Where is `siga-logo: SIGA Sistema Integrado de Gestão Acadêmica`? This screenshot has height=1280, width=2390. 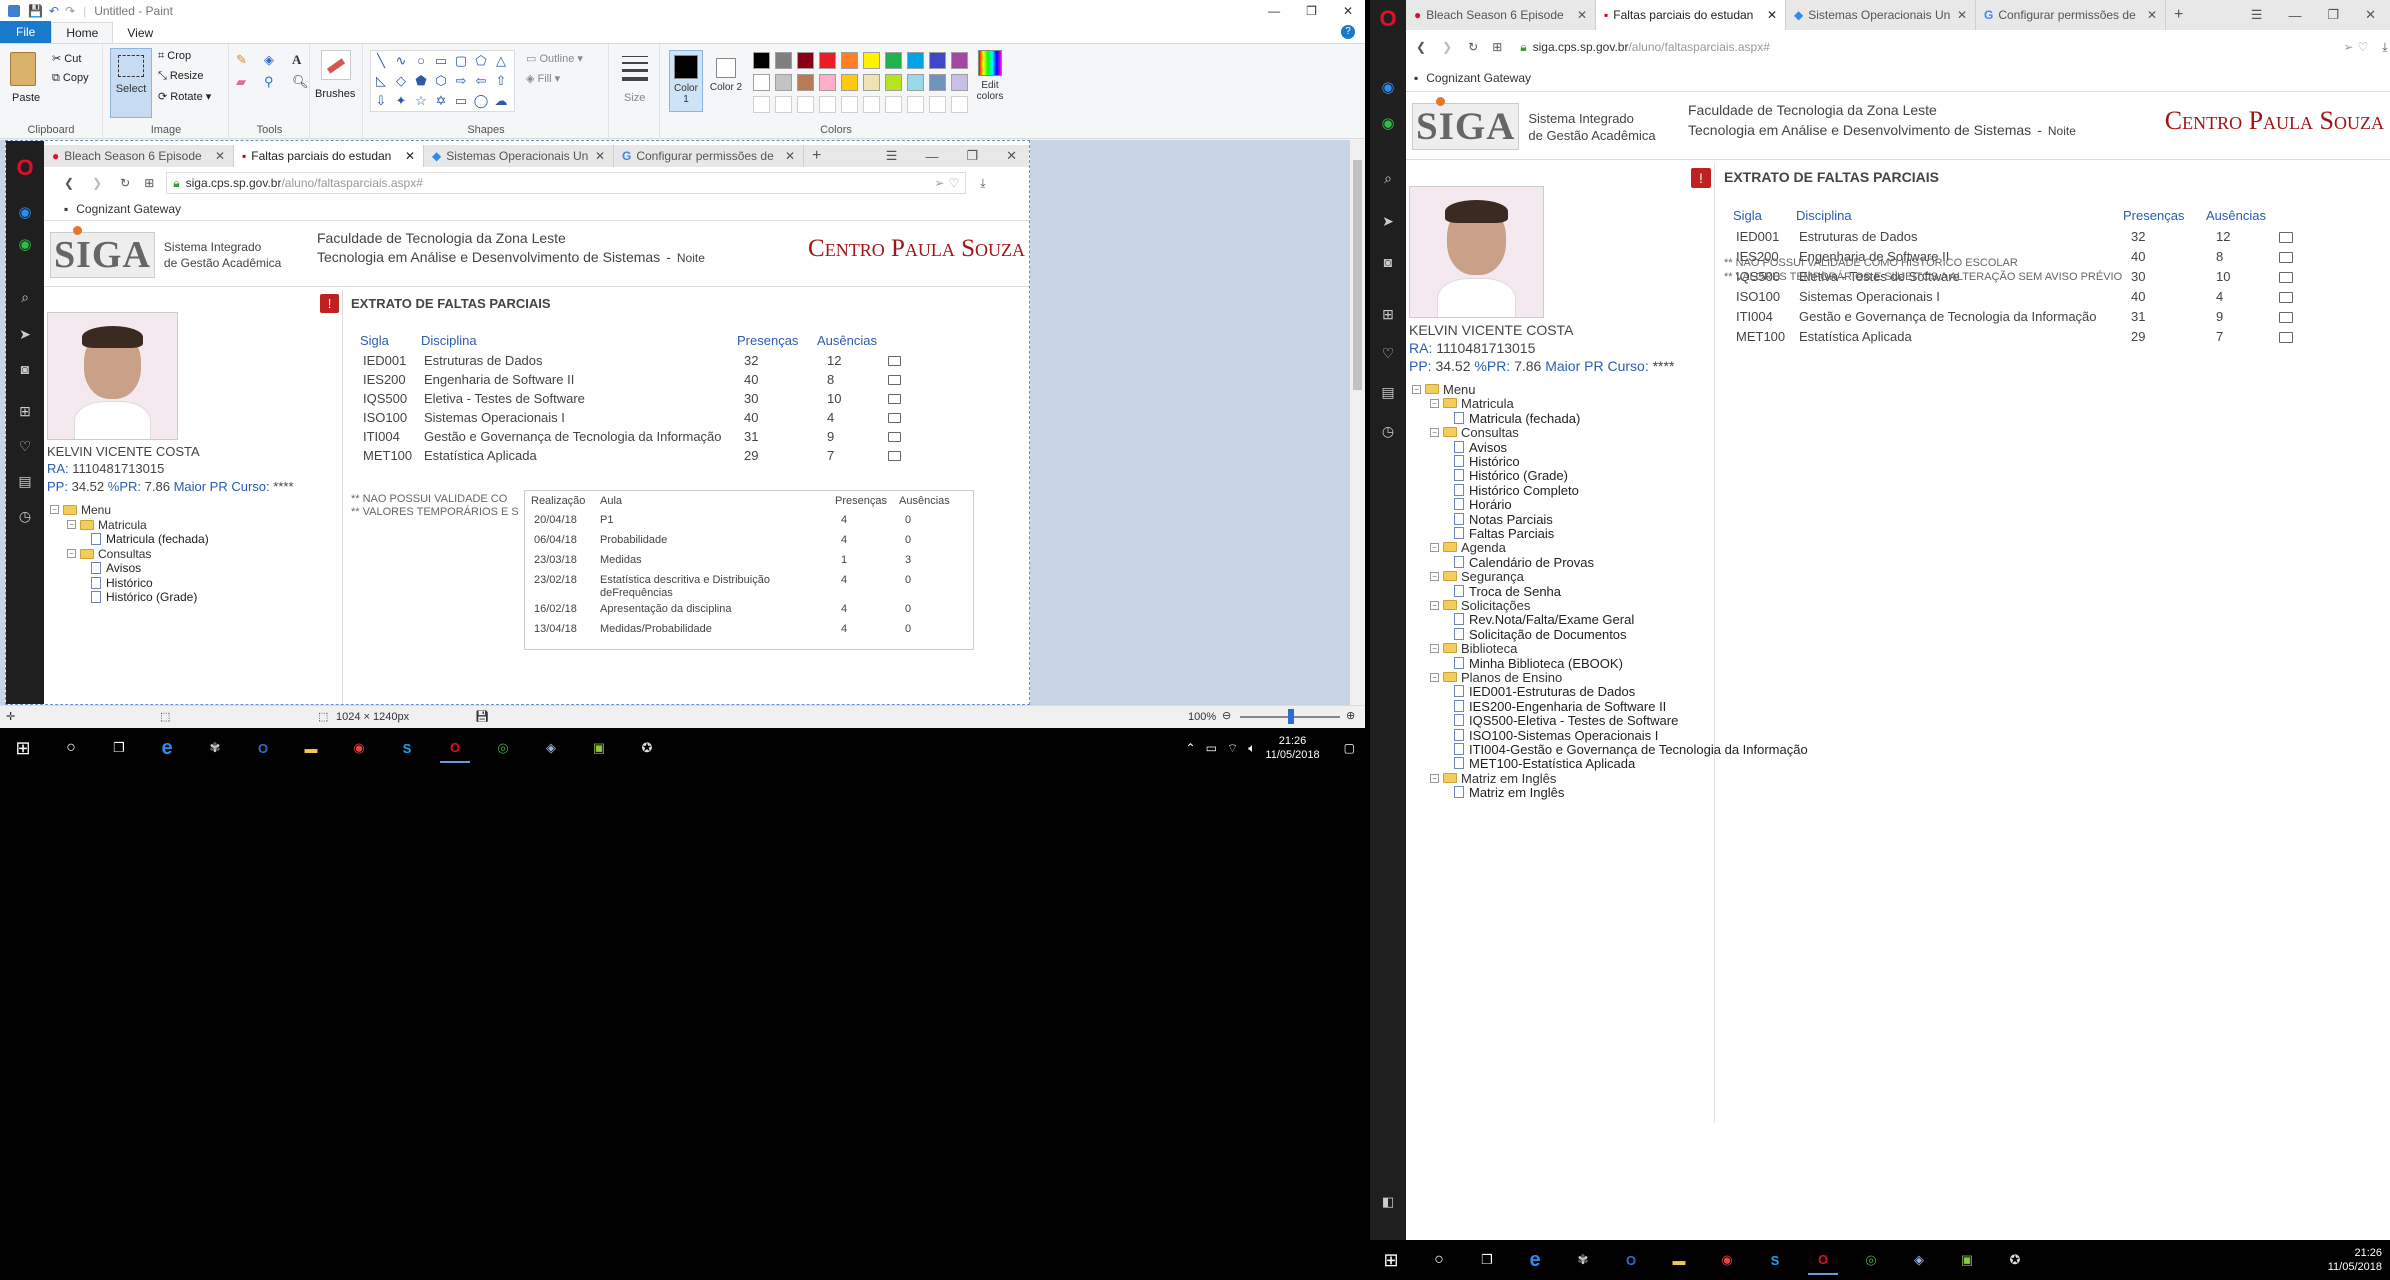
siga-logo: SIGA Sistema Integrado de Gestão Acadêmica is located at coordinates (165, 252).